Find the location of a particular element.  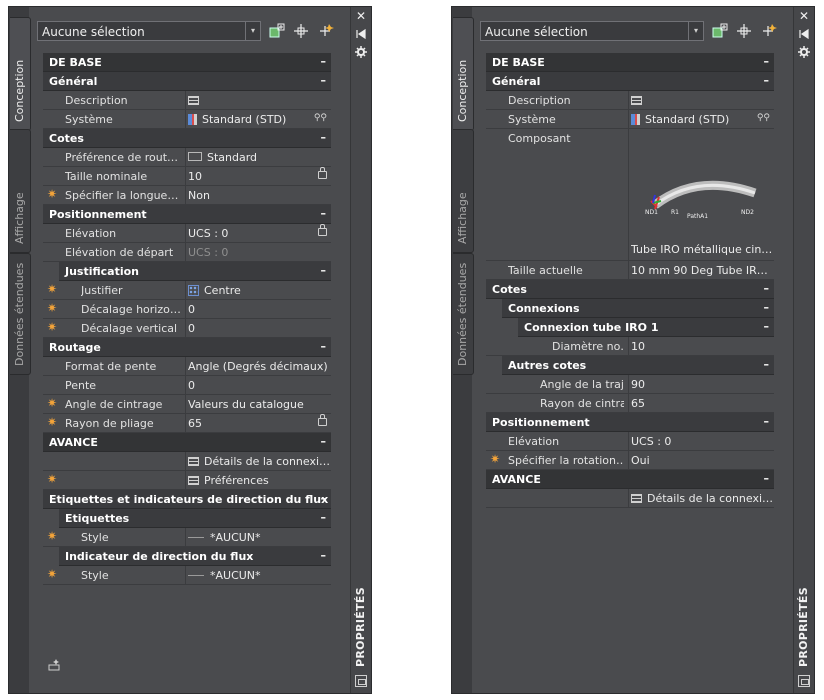

property-row: Elévation de départ UCS : 0 is located at coordinates (187, 252).